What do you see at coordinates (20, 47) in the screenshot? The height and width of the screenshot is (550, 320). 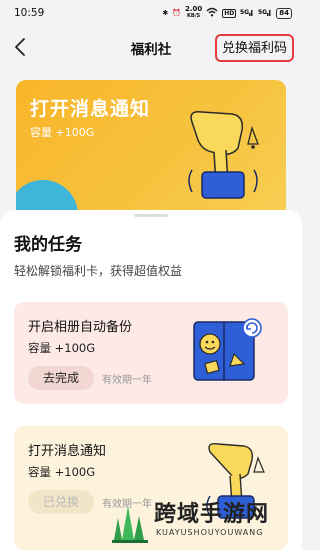 I see `chevron-left-icon` at bounding box center [20, 47].